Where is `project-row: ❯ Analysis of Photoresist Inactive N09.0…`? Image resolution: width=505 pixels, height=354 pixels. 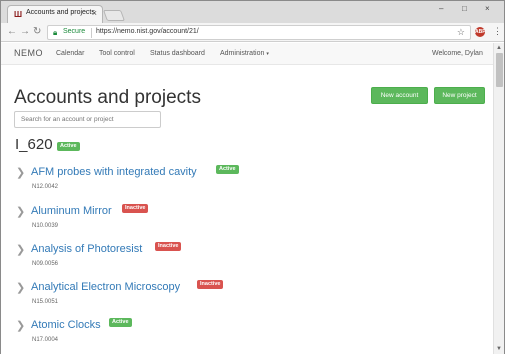
project-row: ❯ Analysis of Photoresist Inactive N09.0… is located at coordinates (241, 258).